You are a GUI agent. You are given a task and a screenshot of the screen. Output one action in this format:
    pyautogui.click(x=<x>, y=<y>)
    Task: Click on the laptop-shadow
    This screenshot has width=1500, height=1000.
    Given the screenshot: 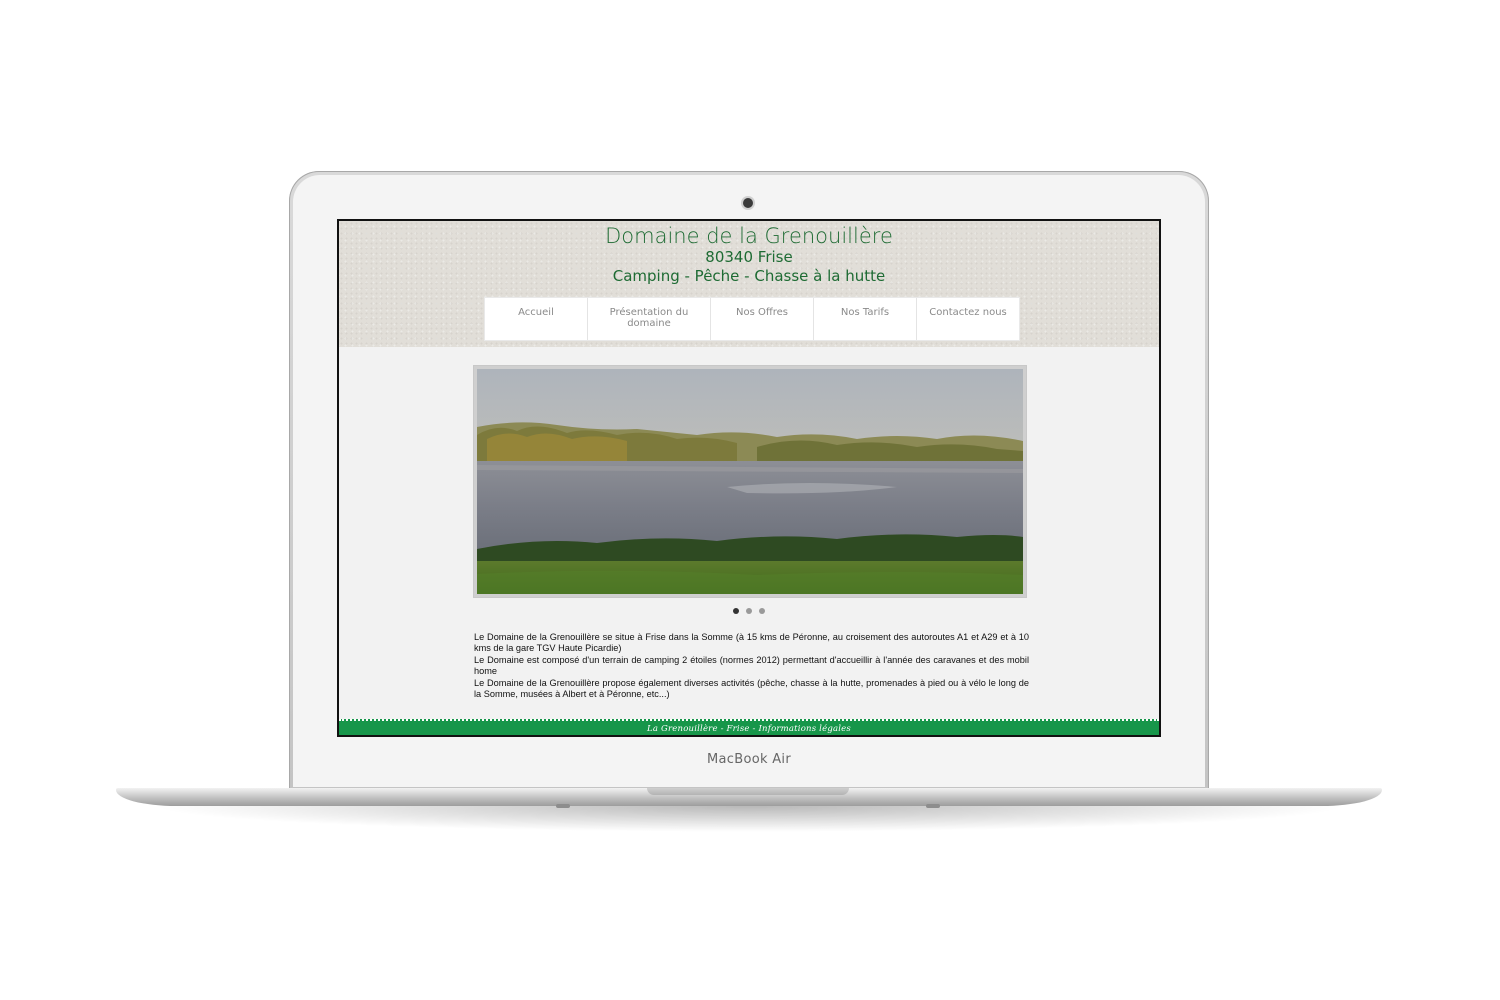 What is the action you would take?
    pyautogui.click(x=750, y=819)
    